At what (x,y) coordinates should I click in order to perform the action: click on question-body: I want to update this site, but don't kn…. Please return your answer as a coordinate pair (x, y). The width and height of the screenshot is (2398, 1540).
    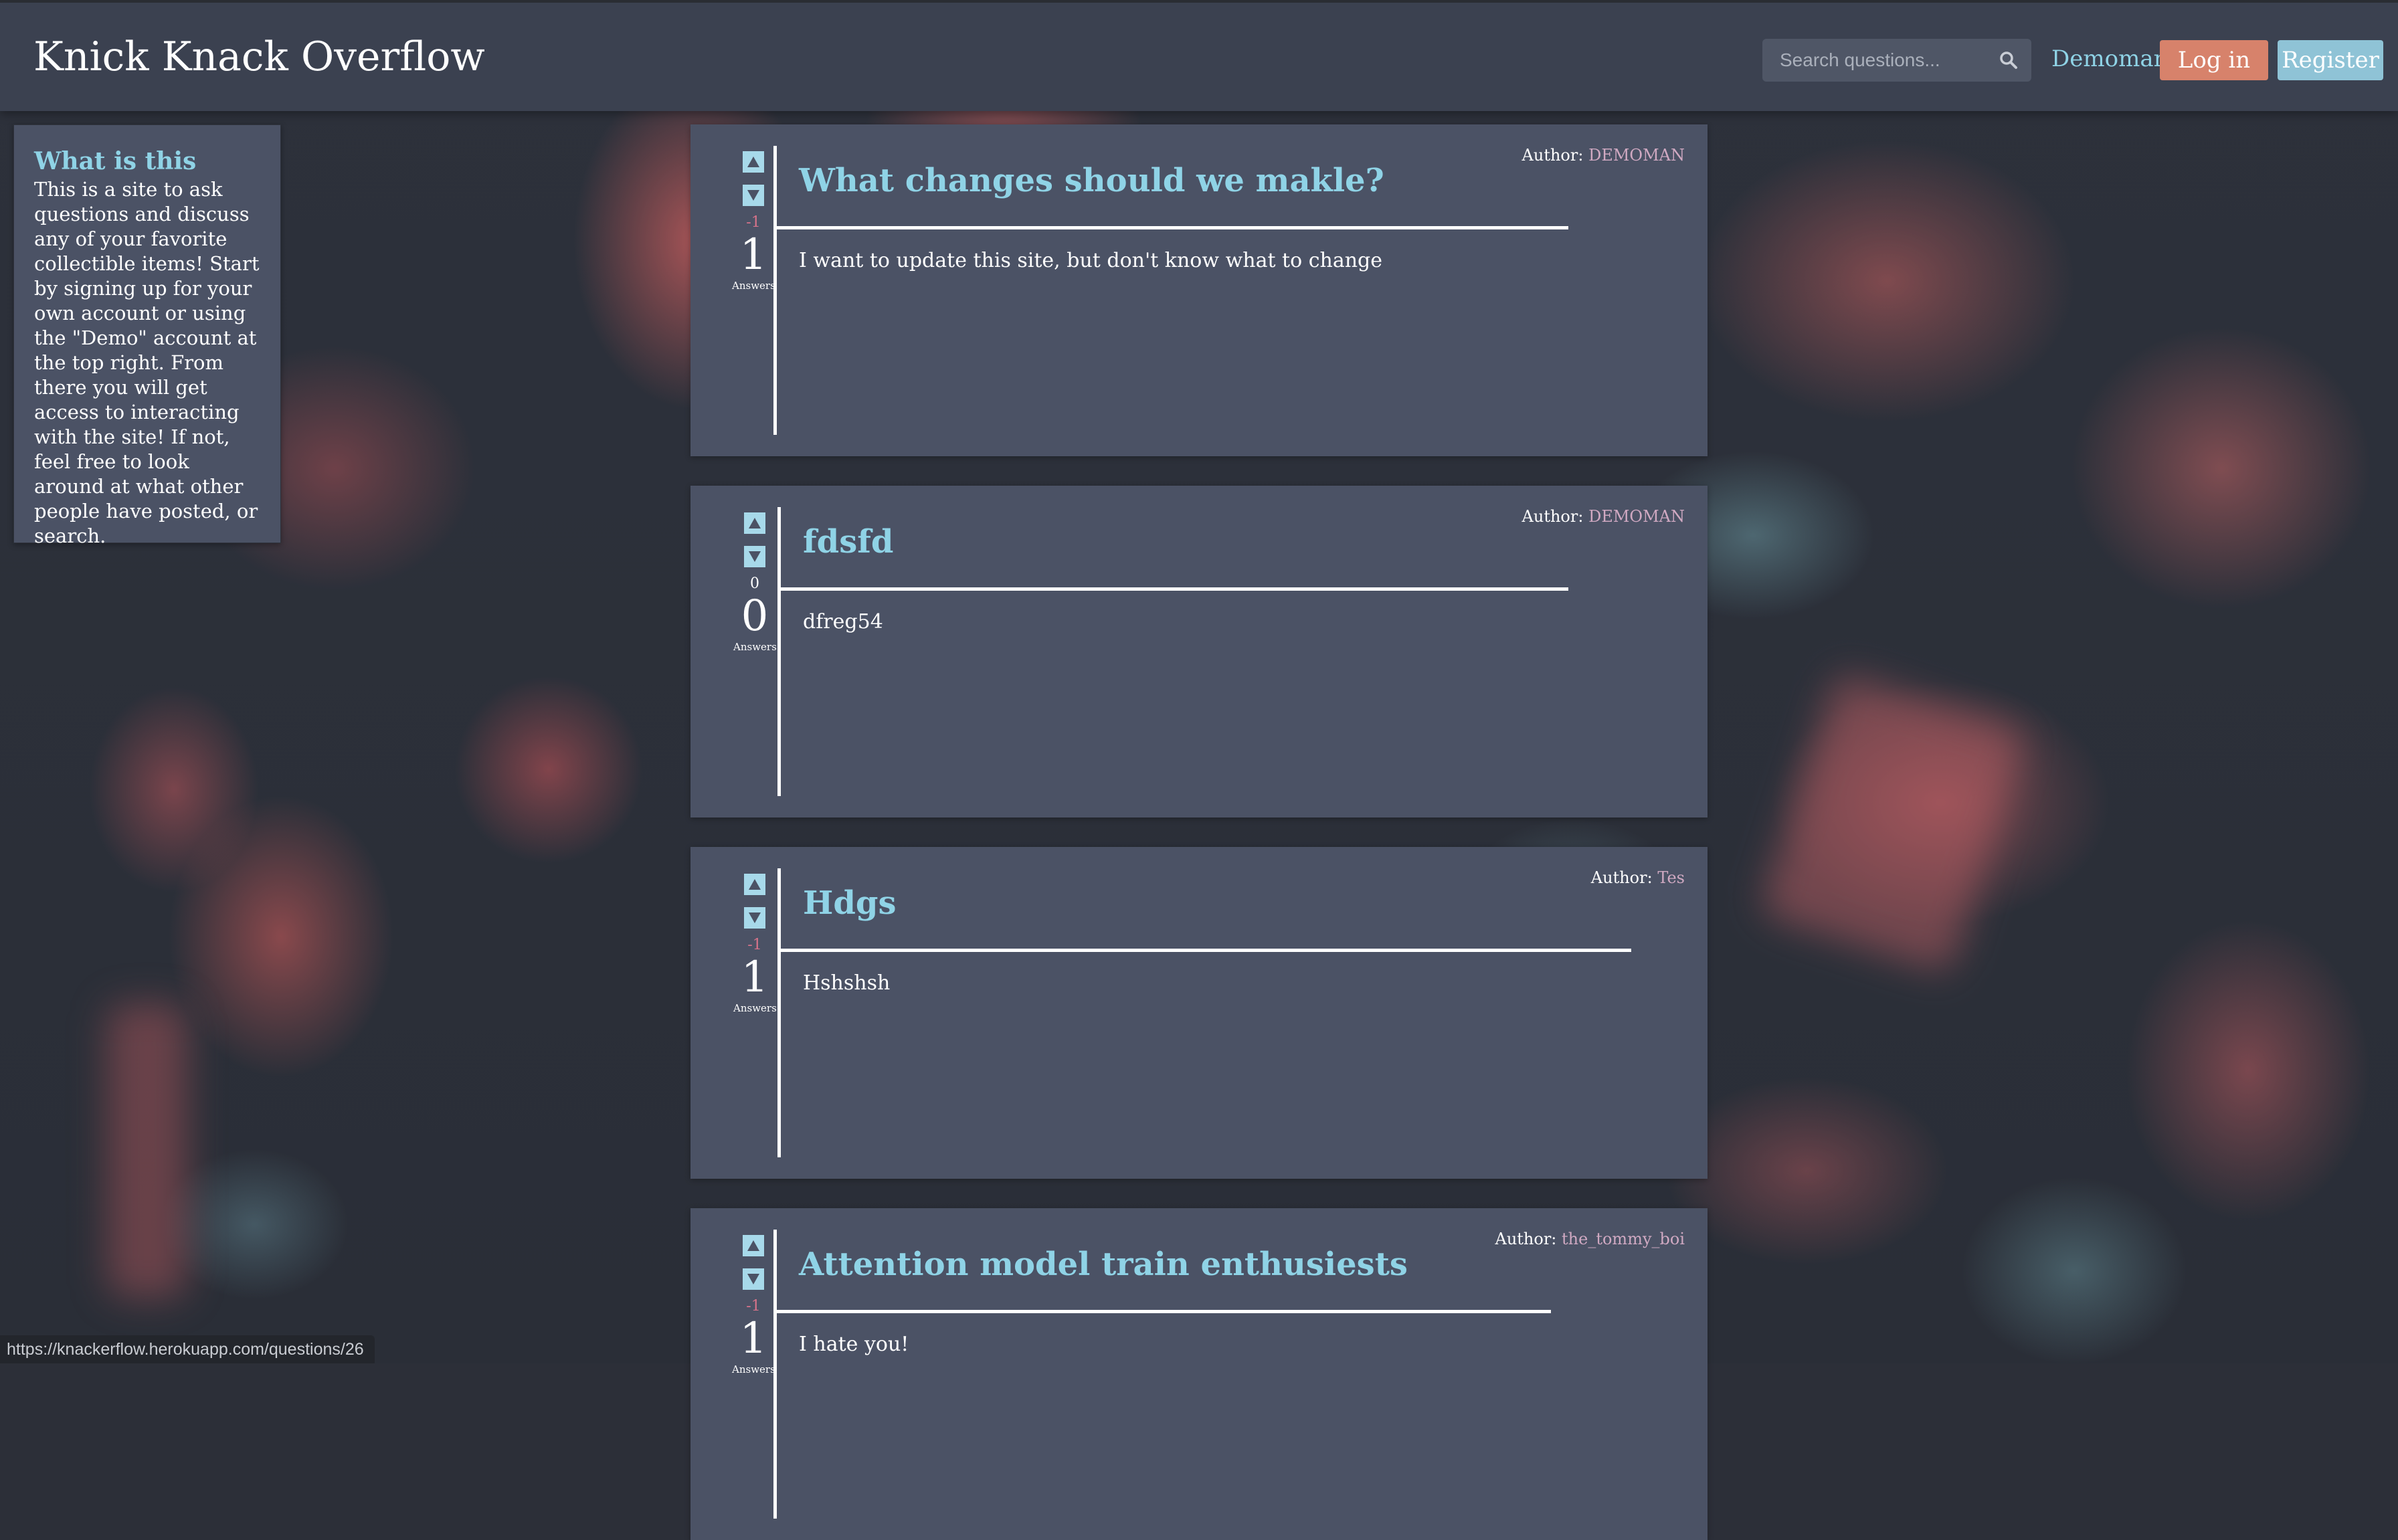
    Looking at the image, I should click on (1090, 260).